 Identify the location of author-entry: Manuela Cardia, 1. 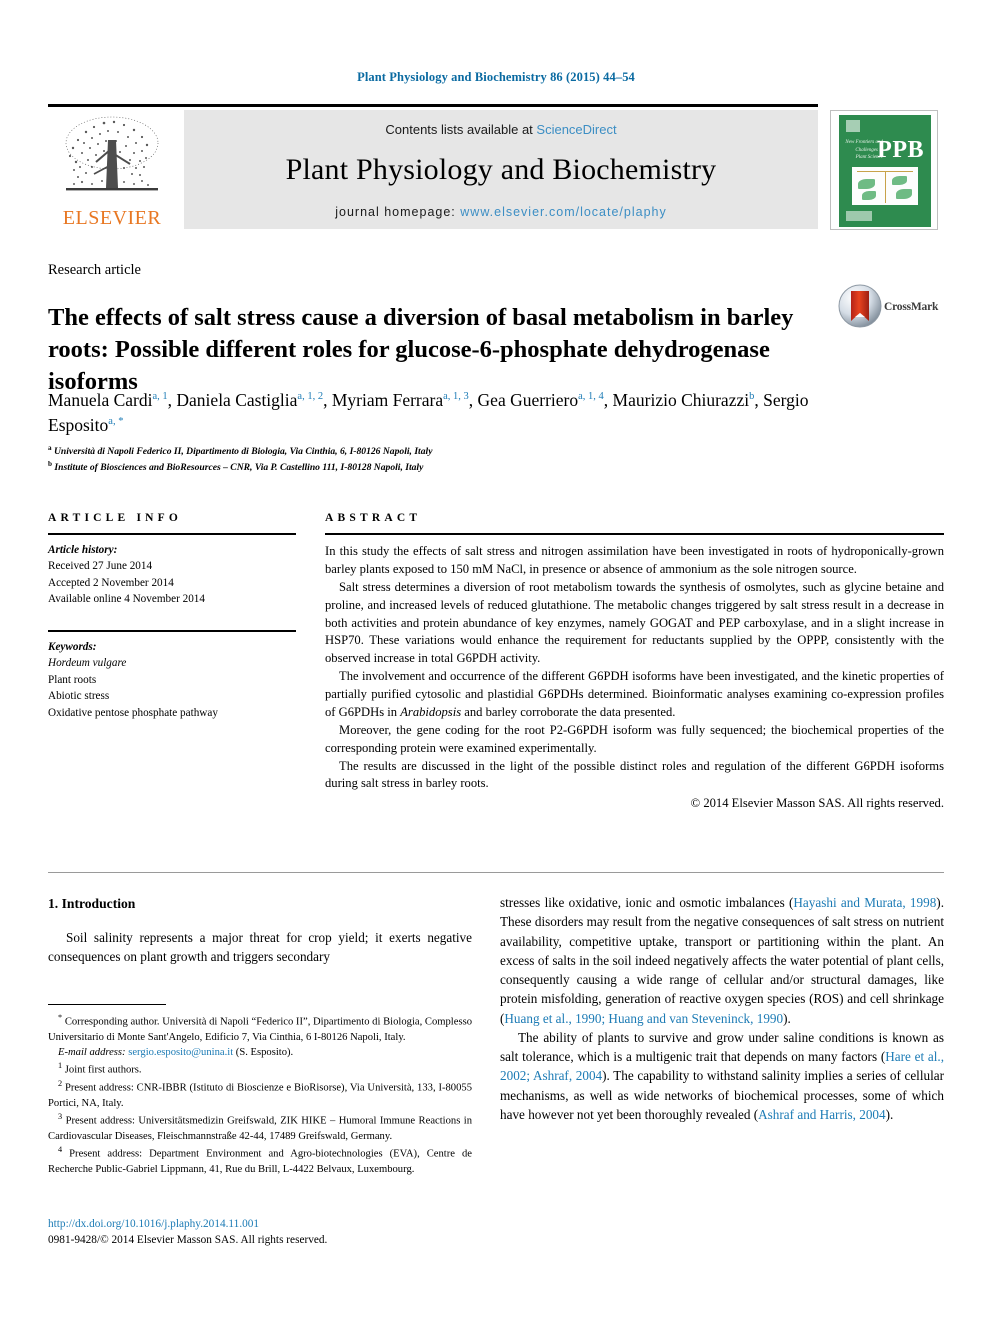
(108, 400).